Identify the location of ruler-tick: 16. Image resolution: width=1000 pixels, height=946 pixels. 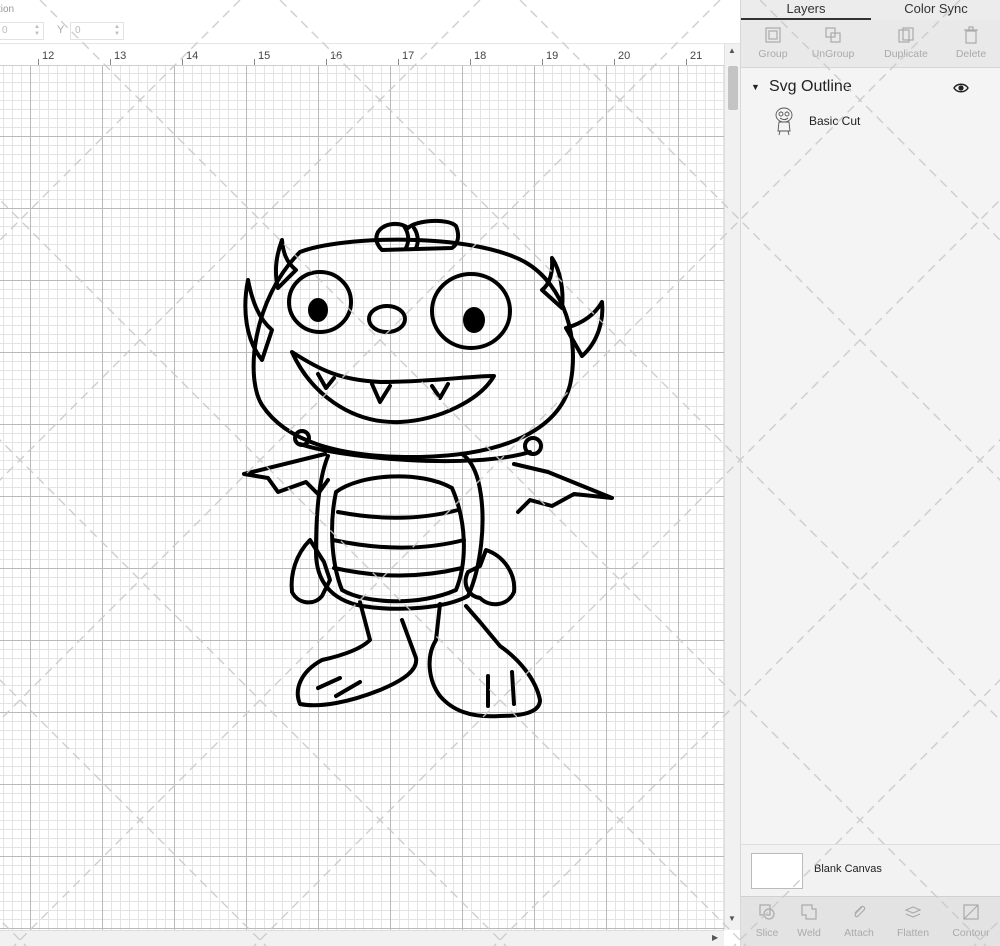
(336, 56).